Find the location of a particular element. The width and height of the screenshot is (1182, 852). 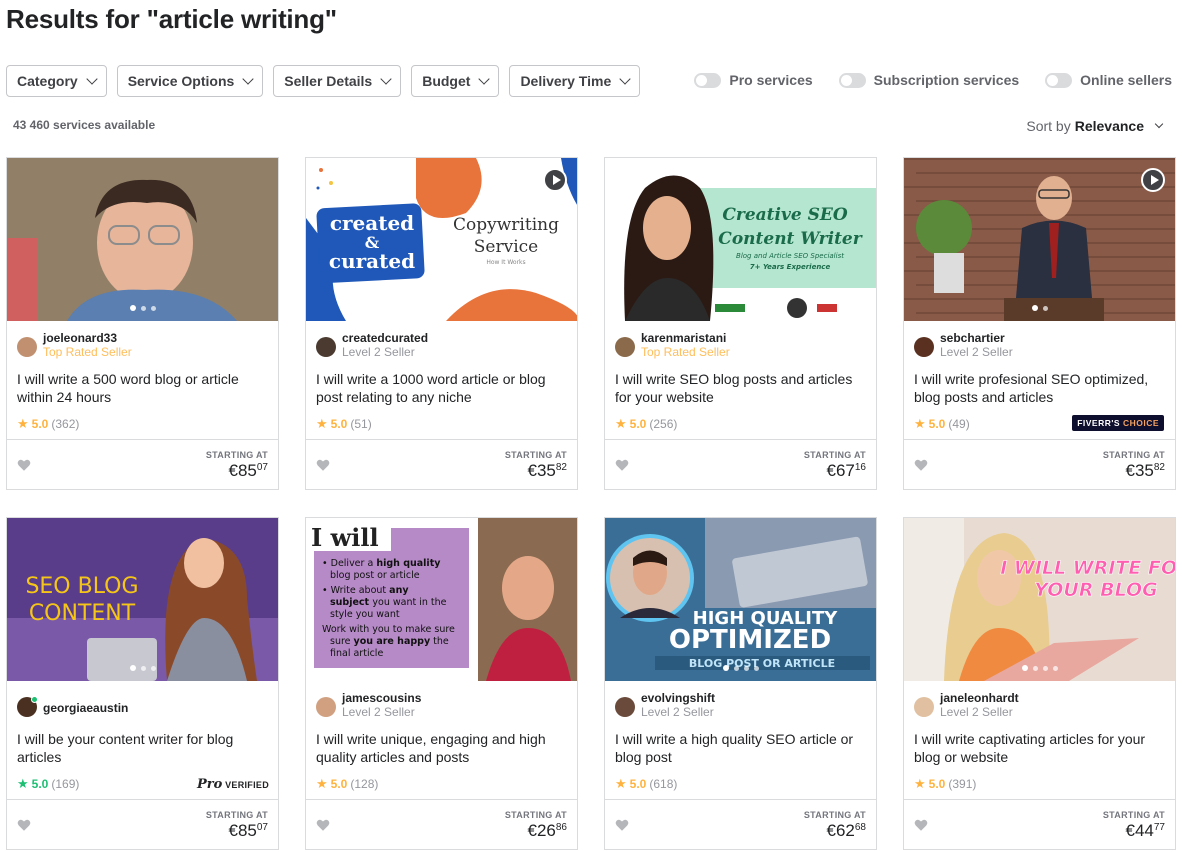

gig-thumbnail: I WILL WRITE FOR YOUR BLOG is located at coordinates (1039, 599).